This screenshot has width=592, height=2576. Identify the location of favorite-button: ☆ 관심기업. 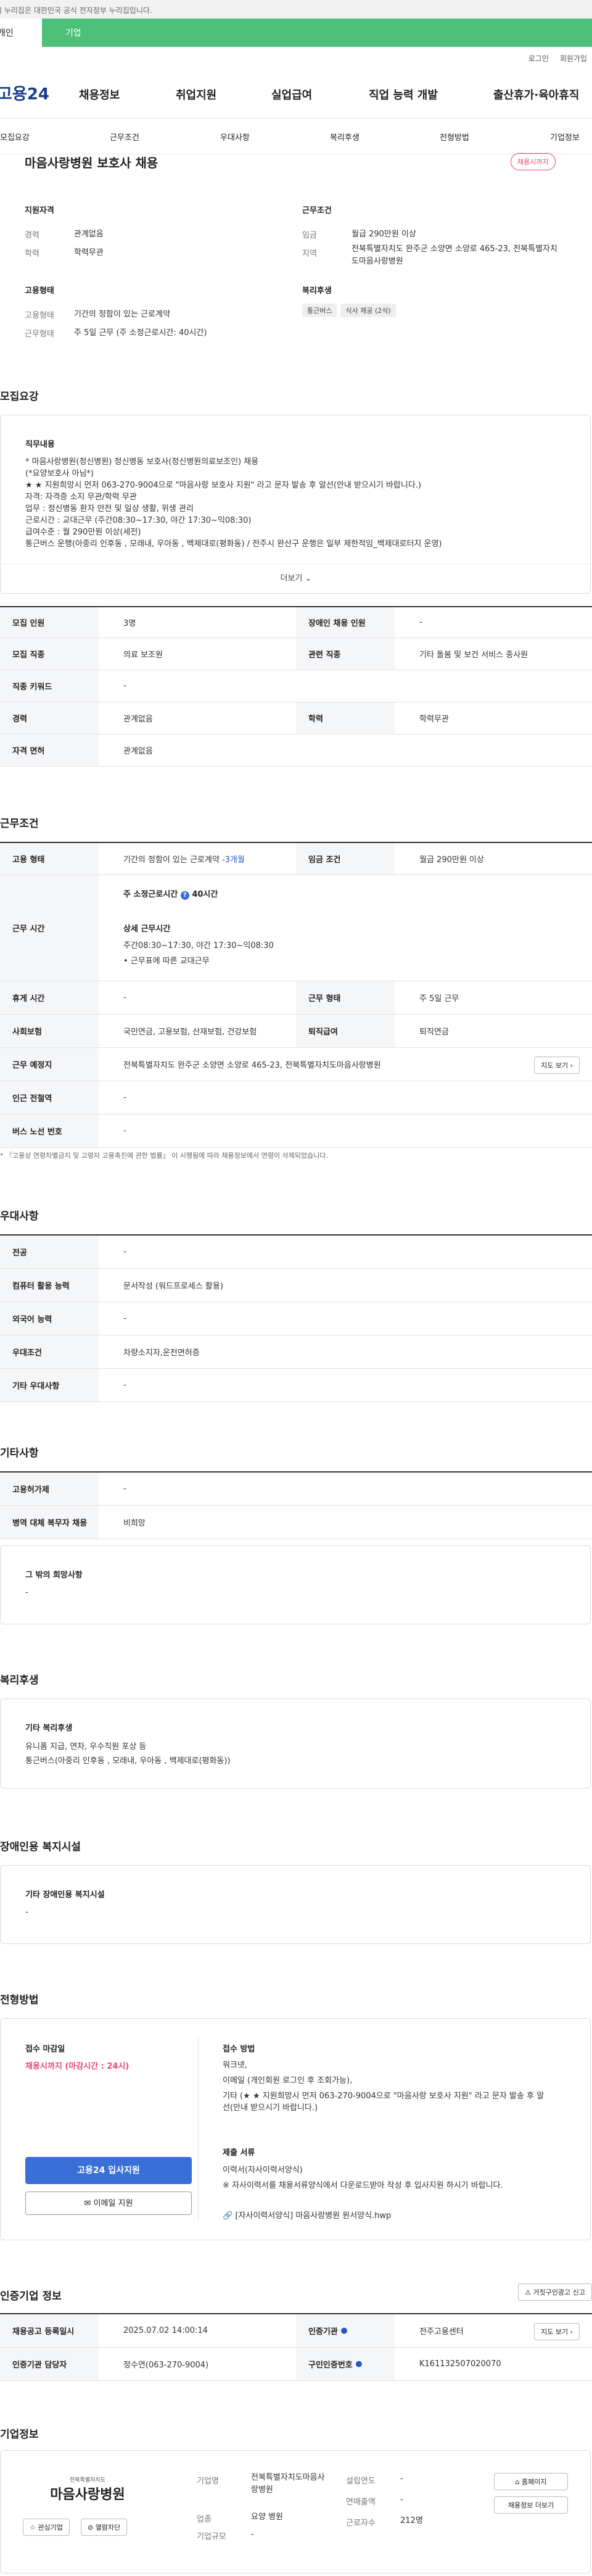
(46, 2527).